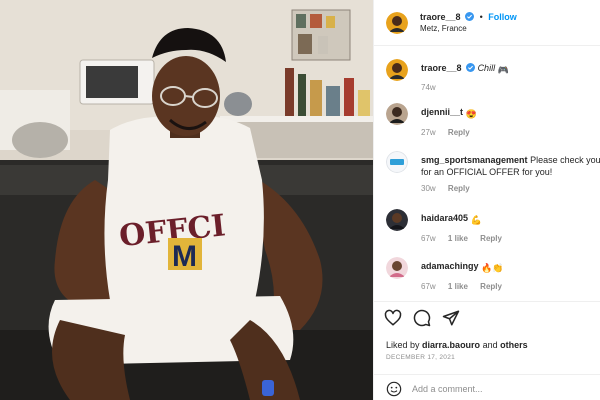  What do you see at coordinates (444, 218) in the screenshot?
I see `comment-username: haidara405` at bounding box center [444, 218].